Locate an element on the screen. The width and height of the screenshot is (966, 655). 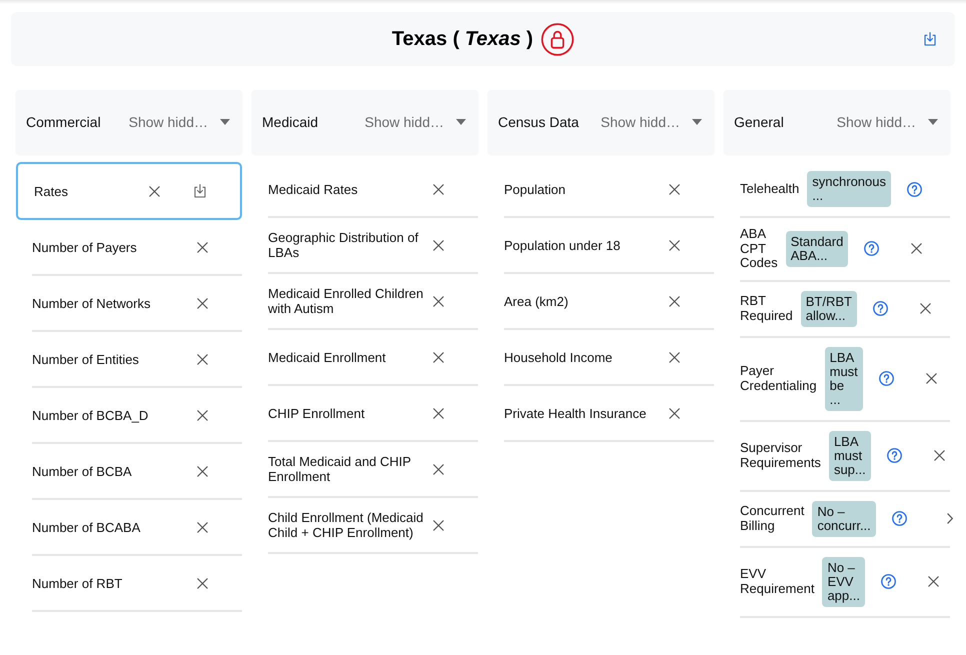
policy-label: Payer Credentialing is located at coordinates (778, 378).